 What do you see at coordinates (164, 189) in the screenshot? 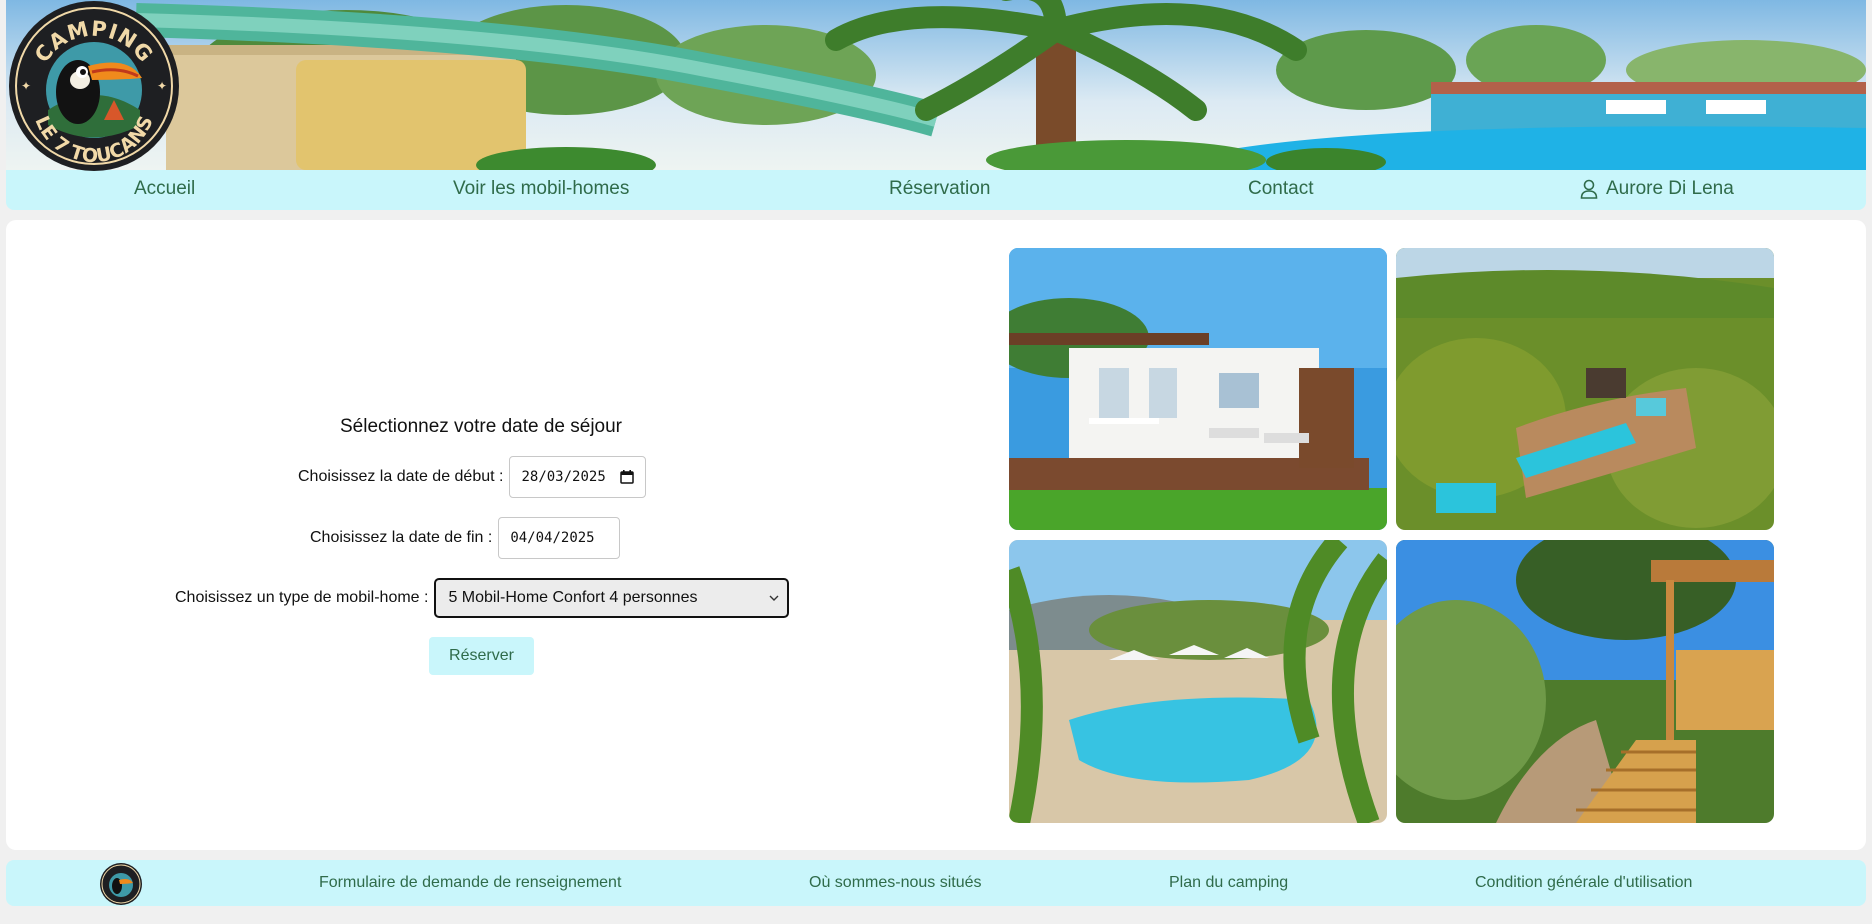
I see `nav-accueil: Accueil` at bounding box center [164, 189].